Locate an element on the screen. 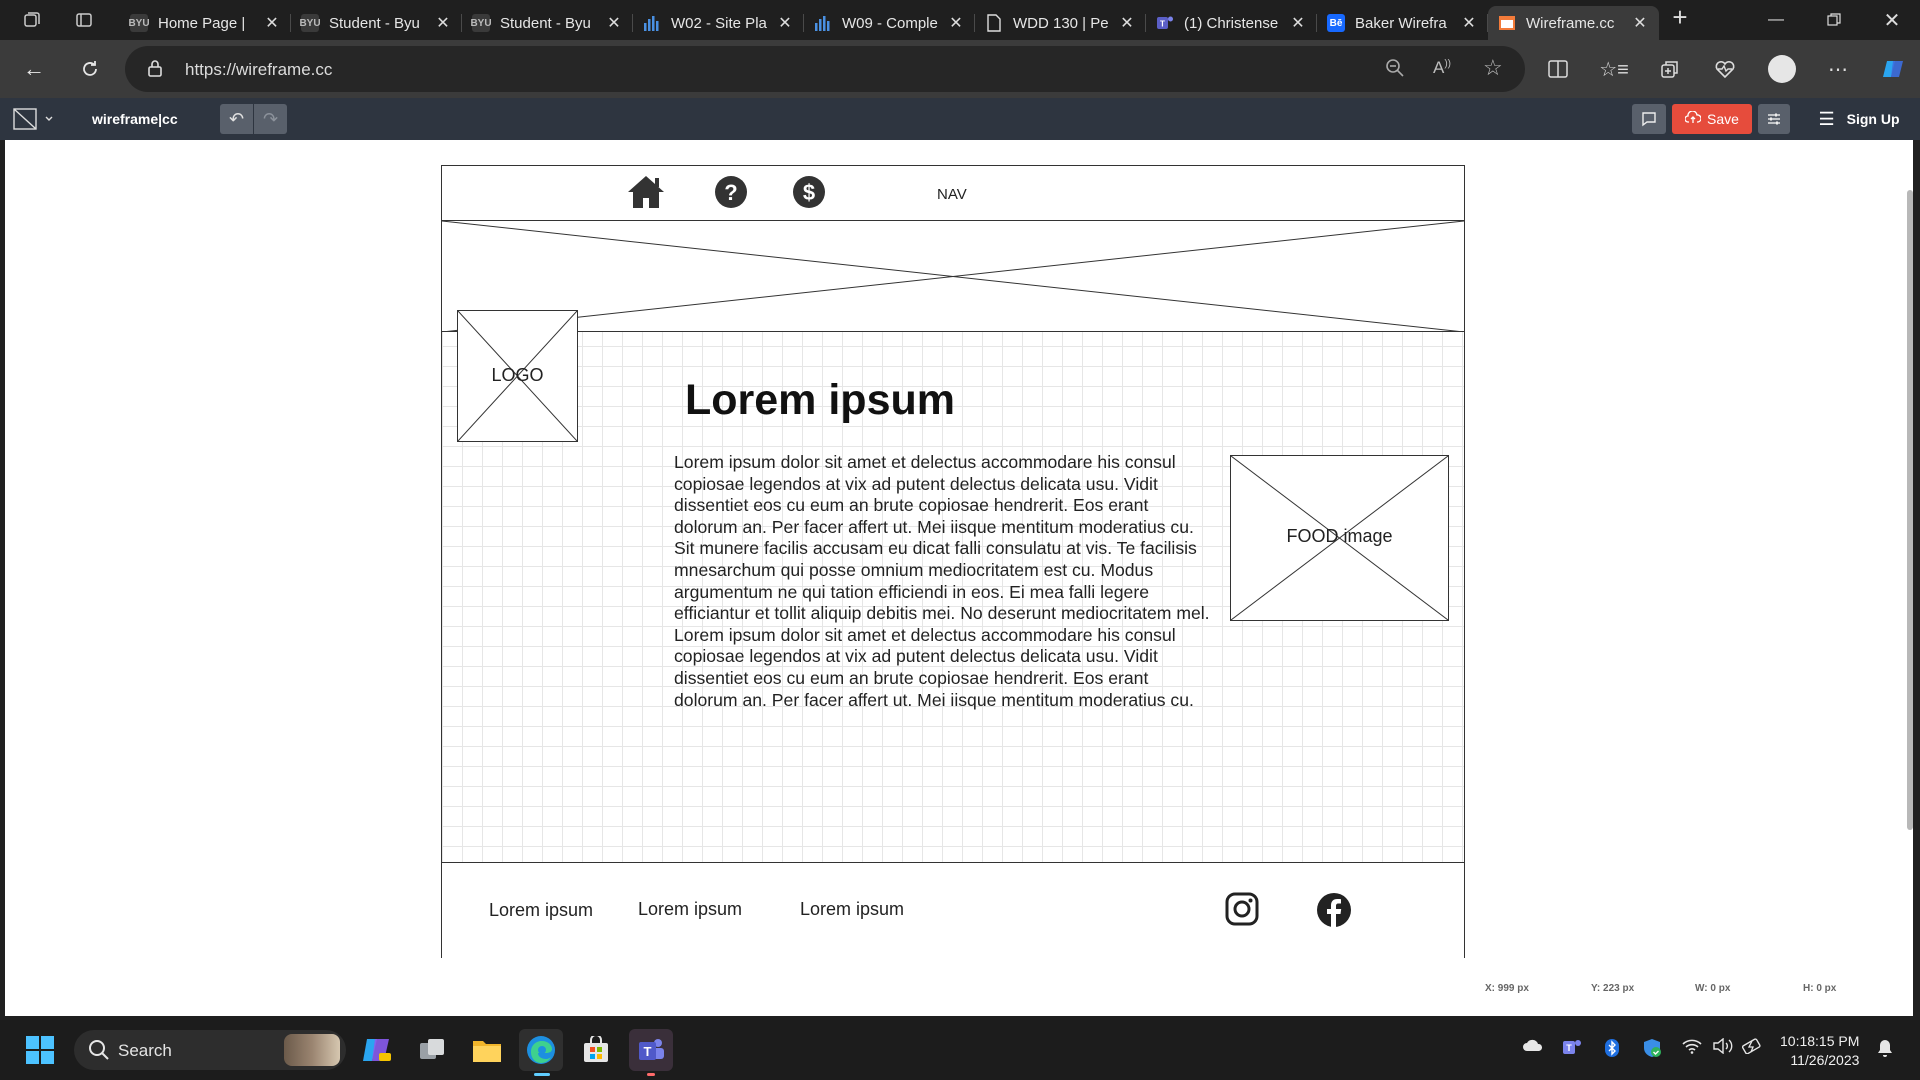 The width and height of the screenshot is (1920, 1080). browser-tab: BYU Home Page | ✕ is located at coordinates (205, 23).